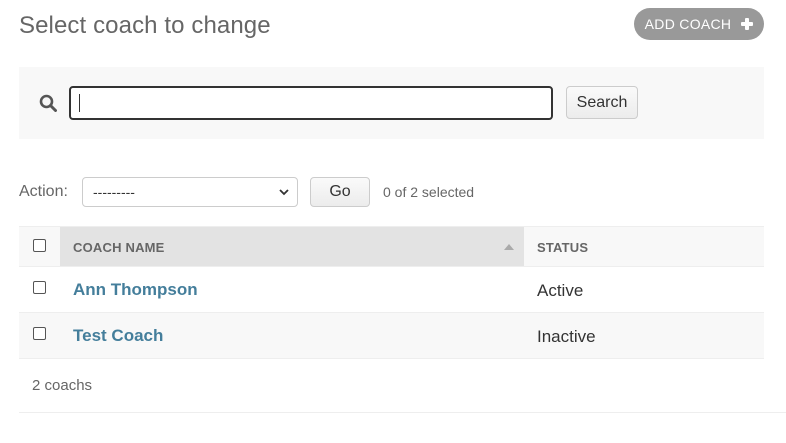 The height and width of the screenshot is (443, 786). I want to click on add-coach-button: ADD COACH, so click(699, 24).